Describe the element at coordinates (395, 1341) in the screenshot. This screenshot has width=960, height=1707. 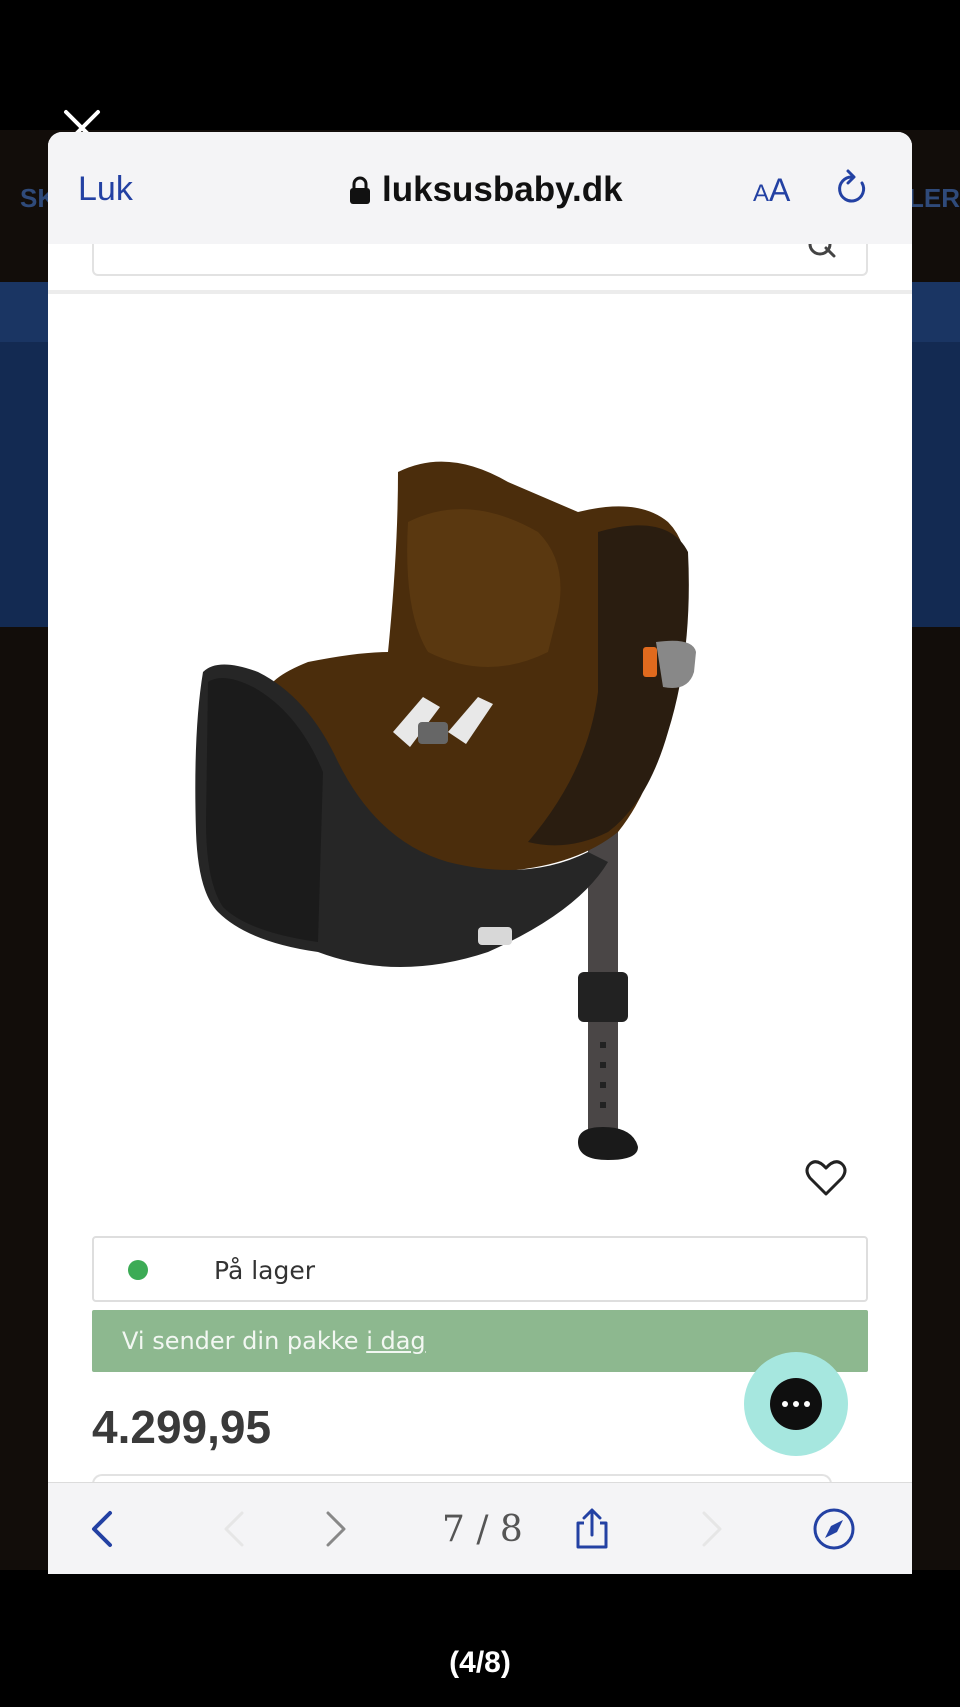
I see `shipping-today-link: i dag` at that location.